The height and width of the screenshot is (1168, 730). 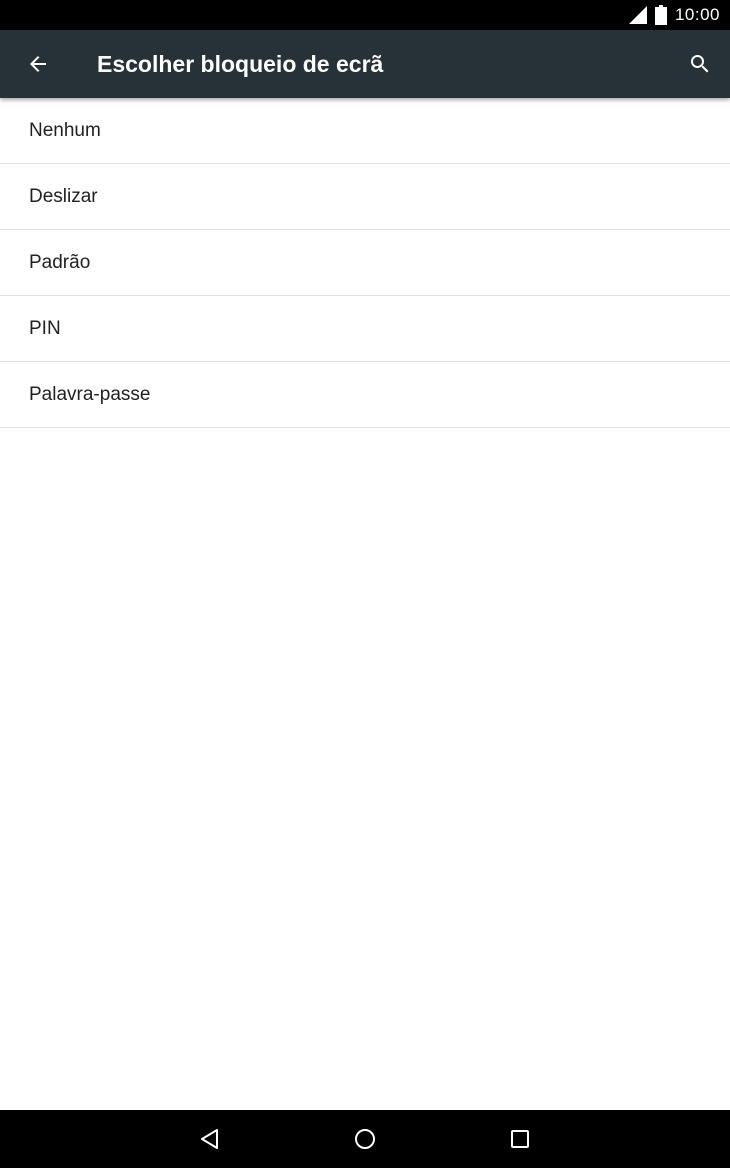 I want to click on nav-home-icon, so click(x=365, y=1139).